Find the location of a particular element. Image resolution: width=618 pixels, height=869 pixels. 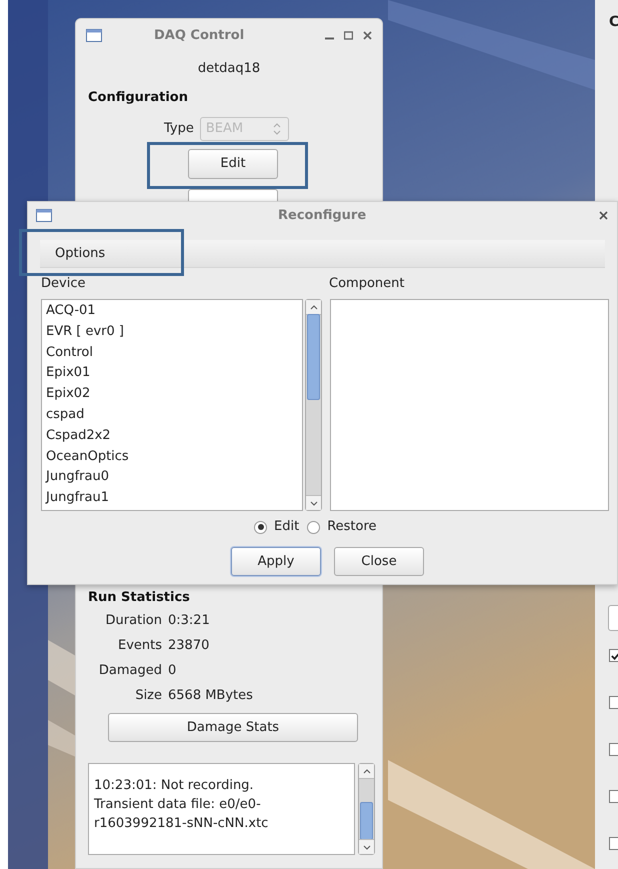

radio-label: Restore is located at coordinates (352, 527).